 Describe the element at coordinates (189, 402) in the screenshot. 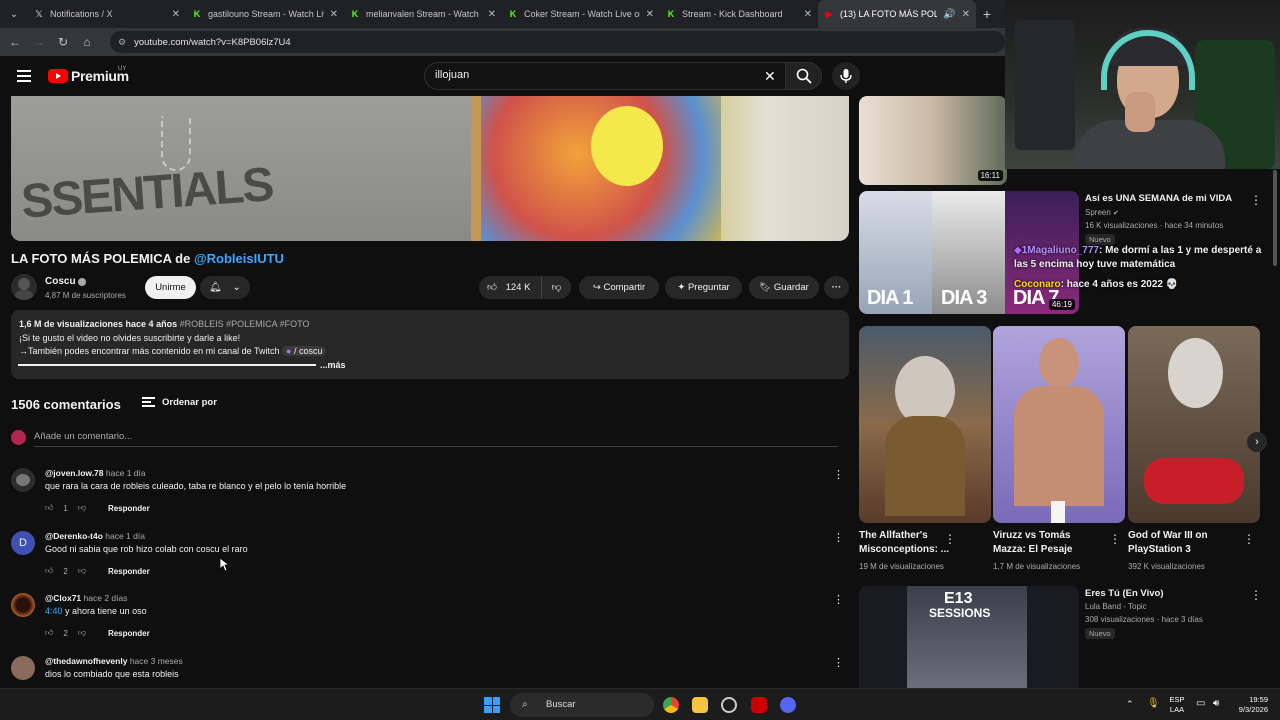

I see `sort-by-button: Ordenar por` at that location.